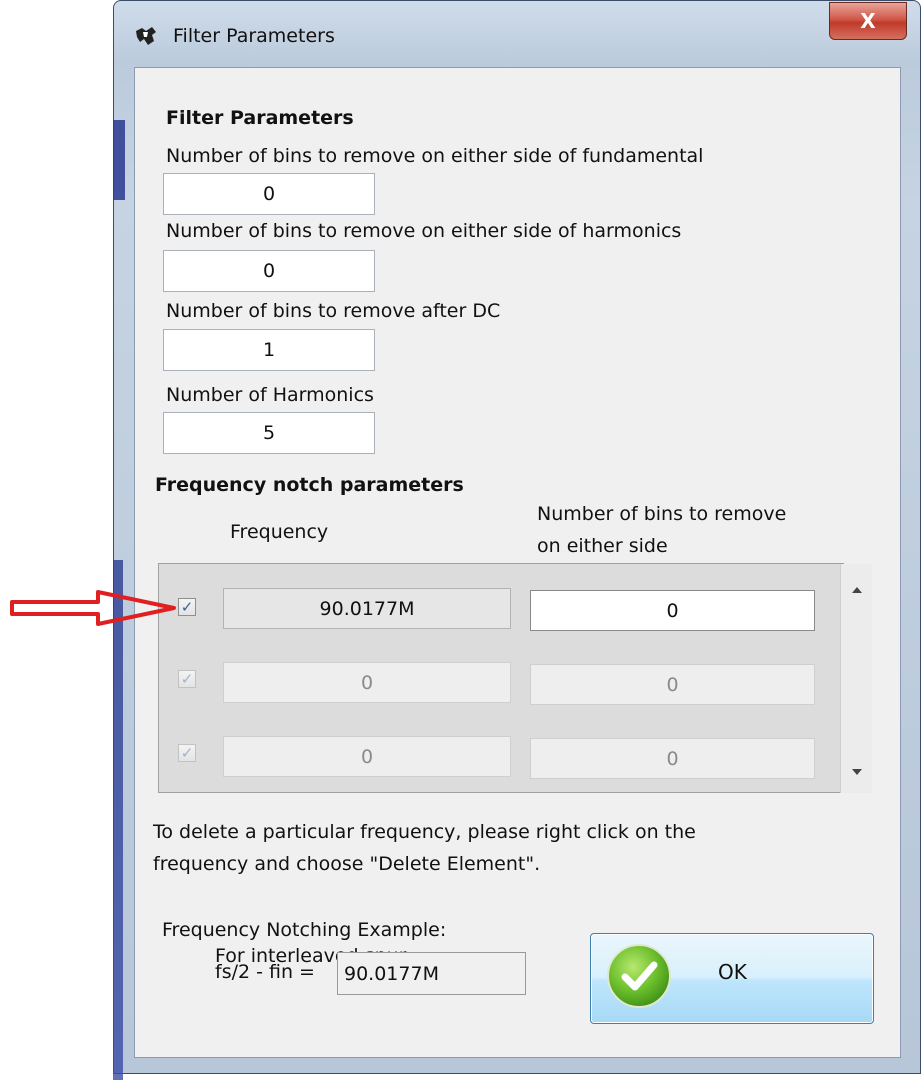 This screenshot has height=1080, width=922. Describe the element at coordinates (187, 753) in the screenshot. I see `notch-row-3-checkbox: ✓` at that location.